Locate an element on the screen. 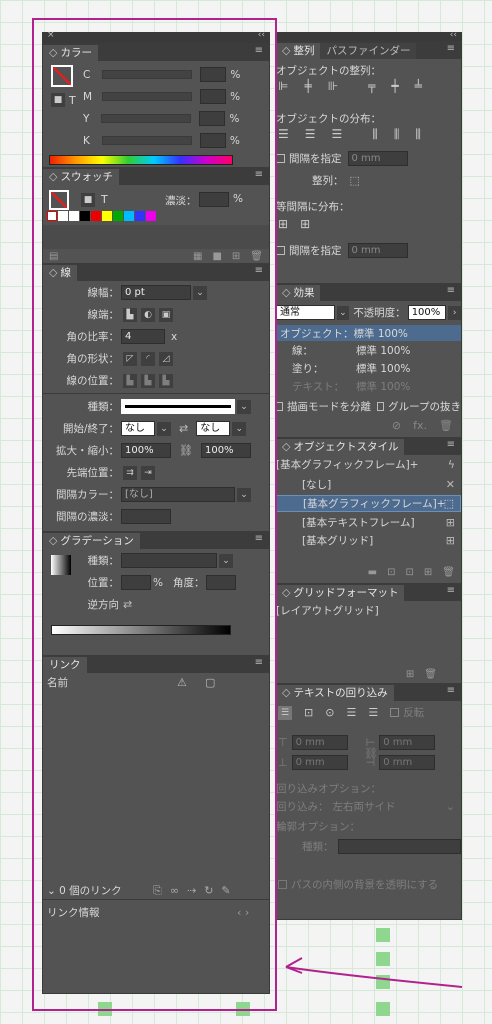 Image resolution: width=492 pixels, height=1024 pixels. link-icon: ⛓ is located at coordinates (371, 753).